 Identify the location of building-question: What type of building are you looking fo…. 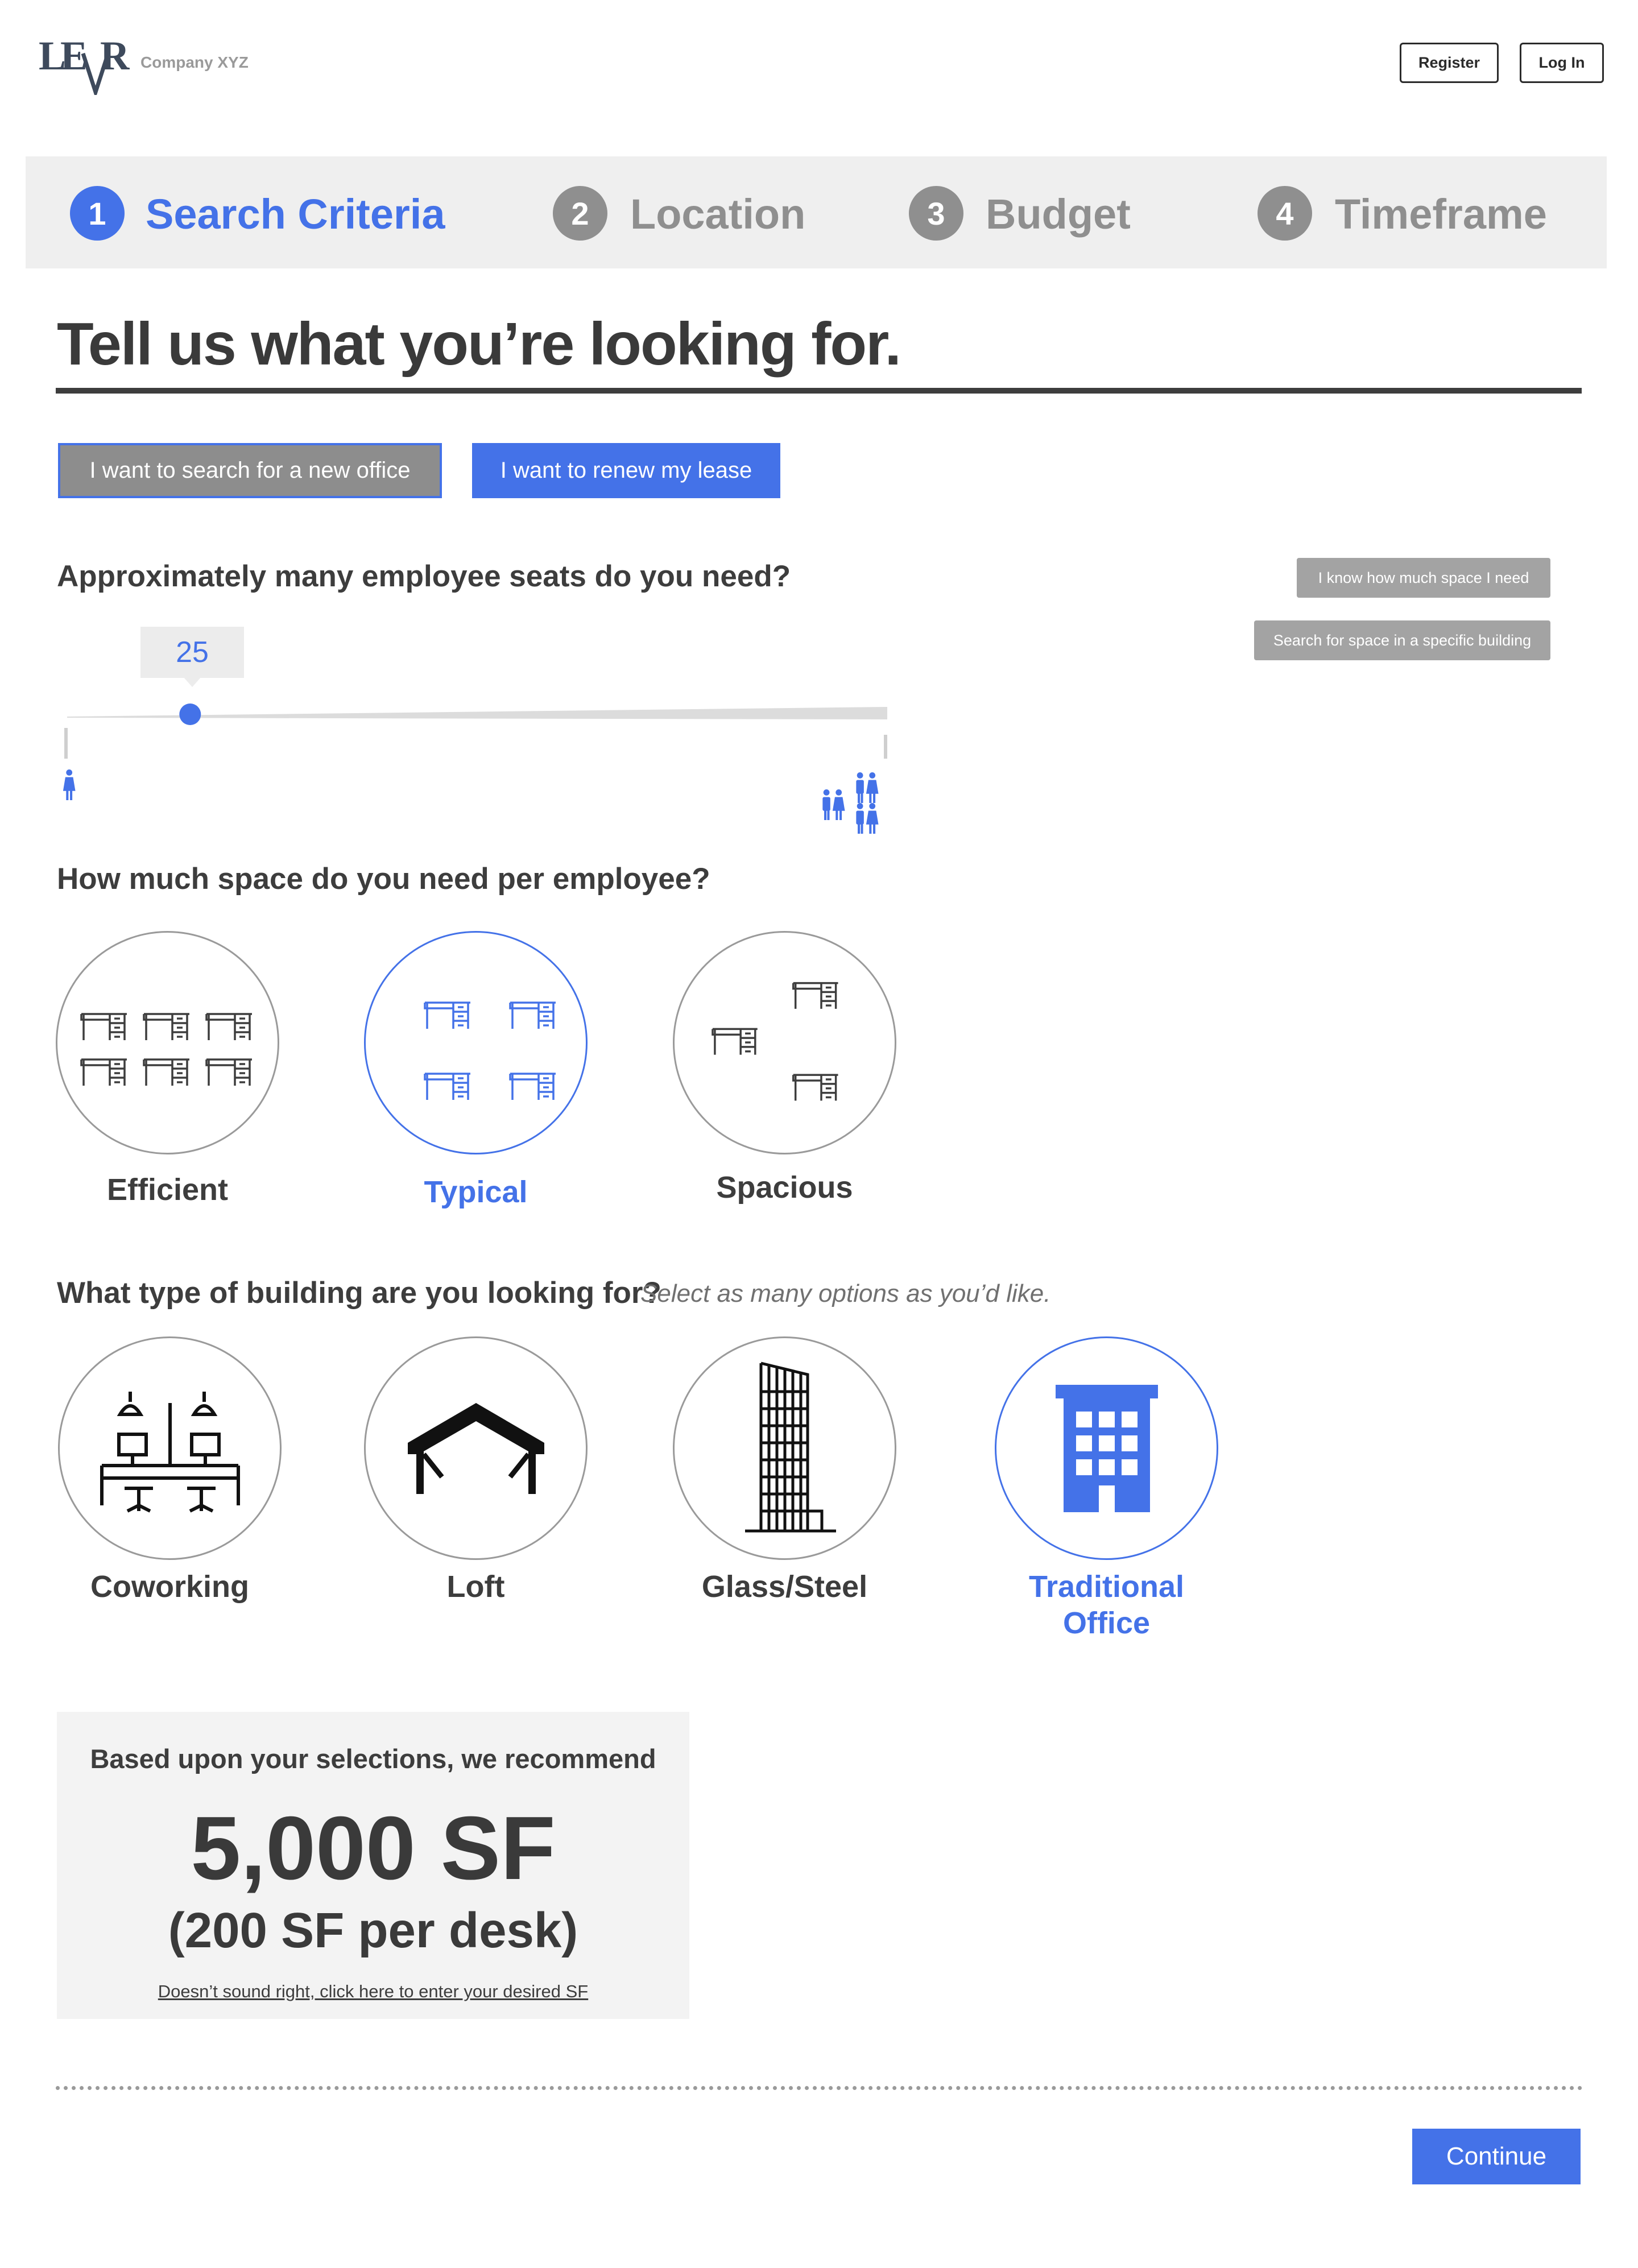
(359, 1293).